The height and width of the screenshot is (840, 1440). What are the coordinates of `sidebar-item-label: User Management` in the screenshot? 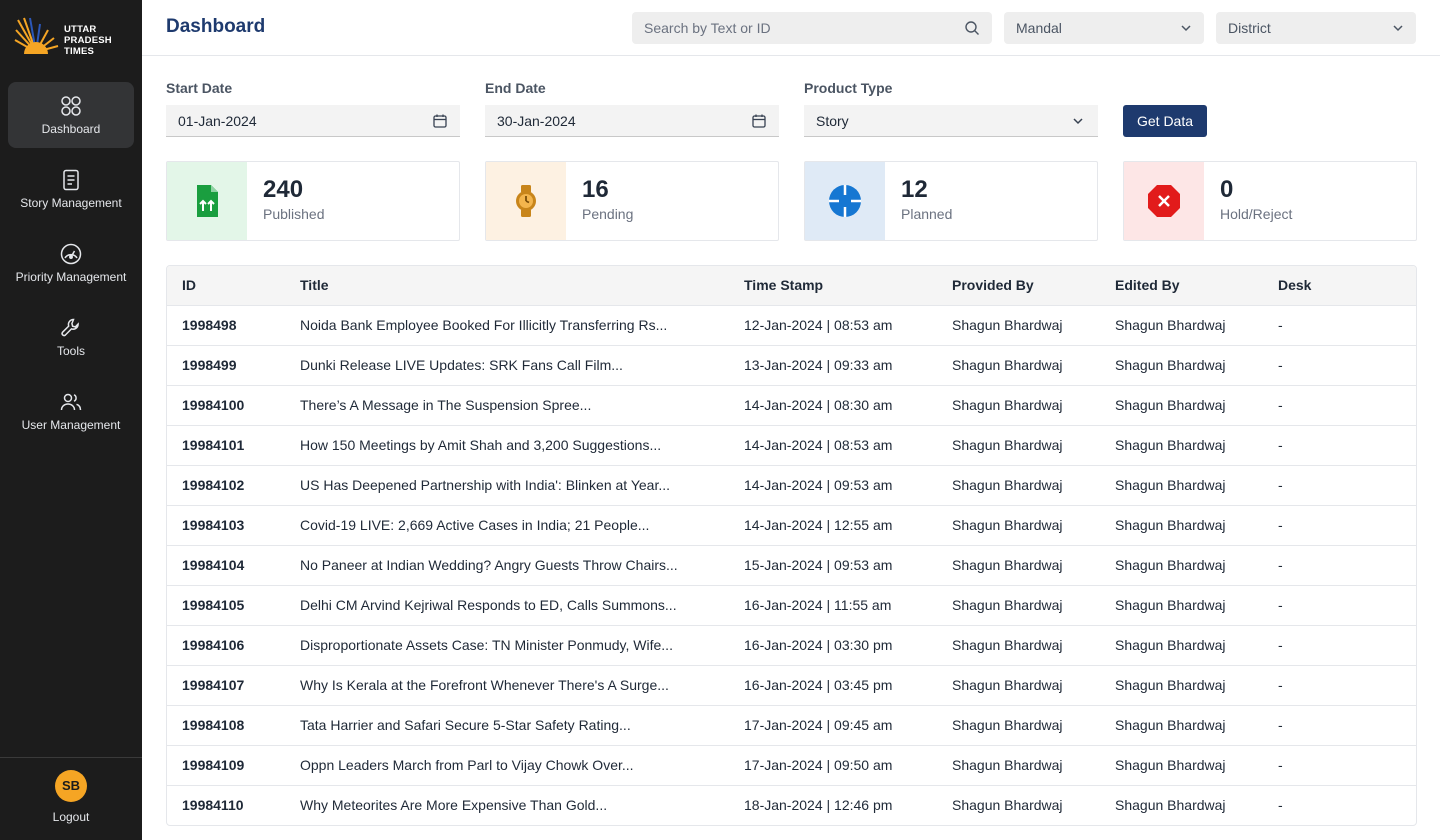 It's located at (71, 425).